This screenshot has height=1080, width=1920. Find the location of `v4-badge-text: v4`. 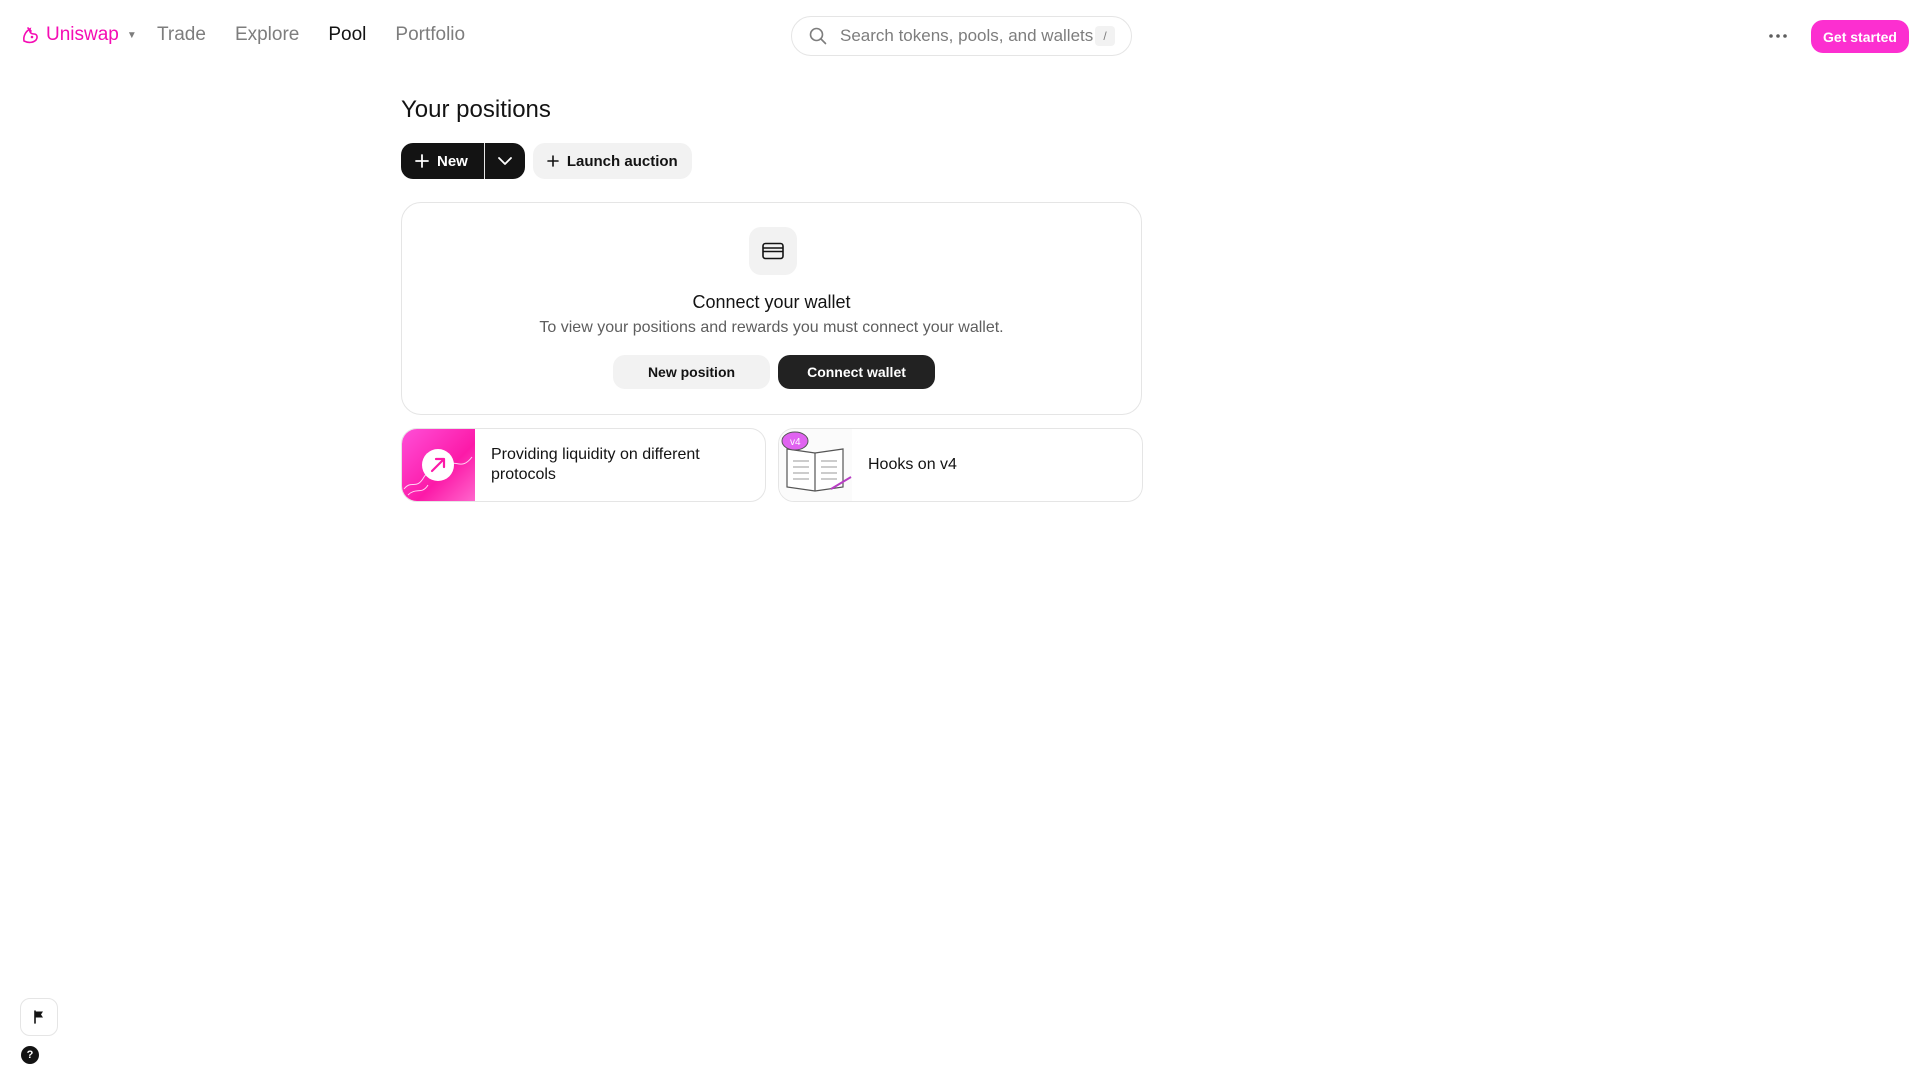

v4-badge-text: v4 is located at coordinates (795, 442).